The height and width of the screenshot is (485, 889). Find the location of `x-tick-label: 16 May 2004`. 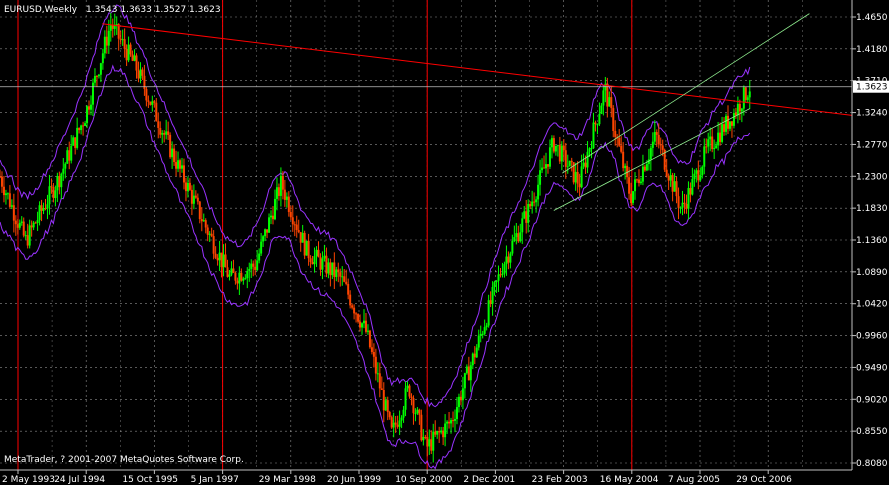

x-tick-label: 16 May 2004 is located at coordinates (629, 480).